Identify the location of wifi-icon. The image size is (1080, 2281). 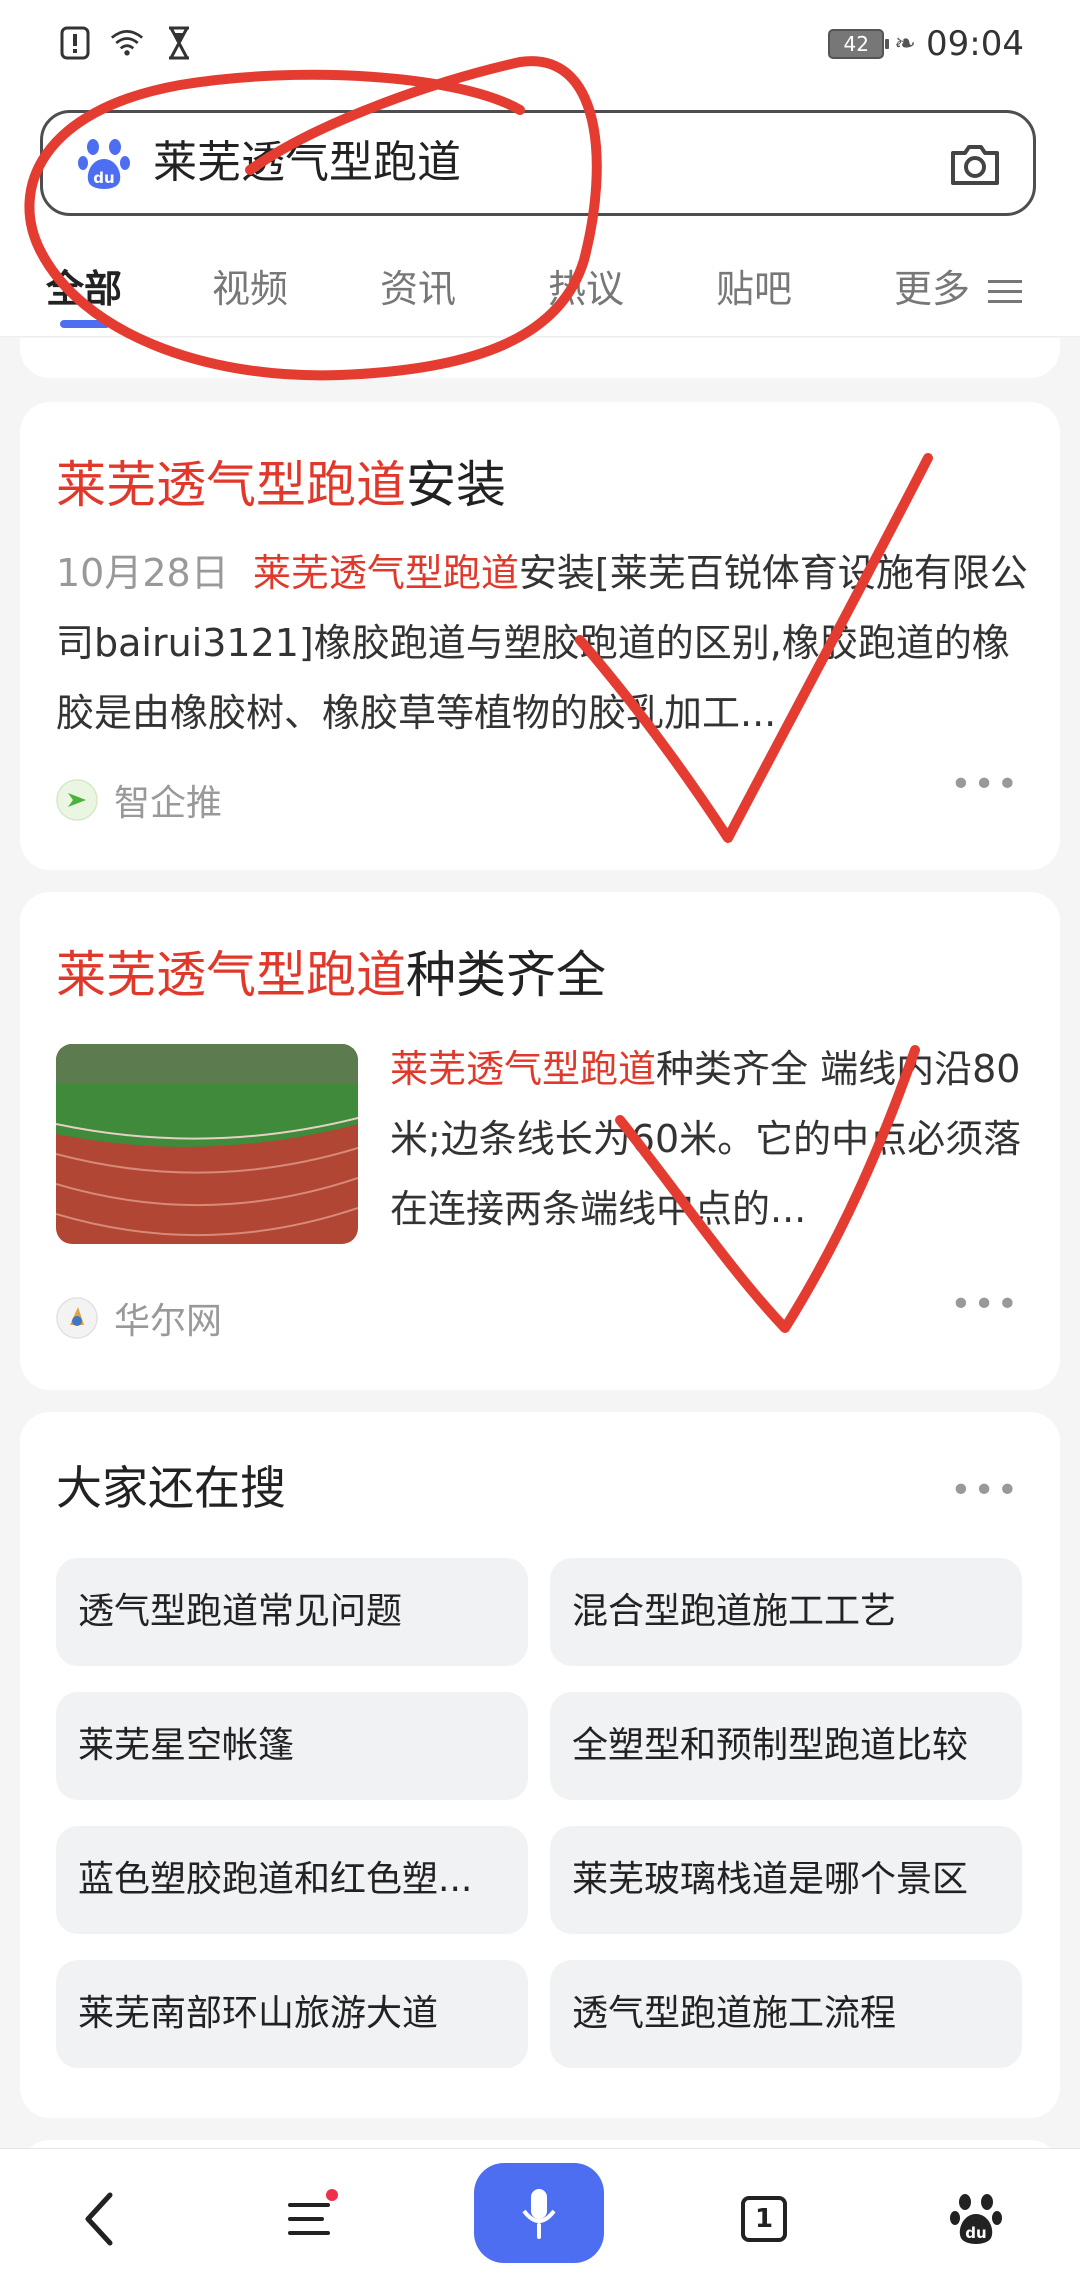
(127, 43).